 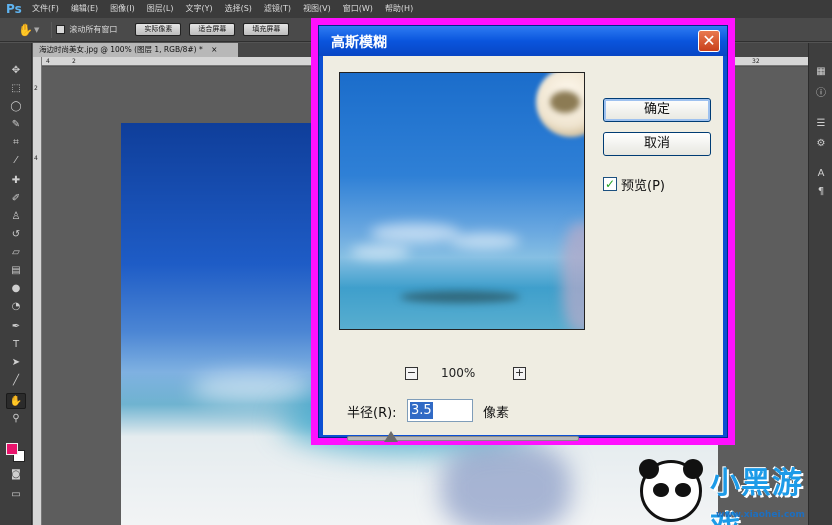 I want to click on tool-preset-dropdown-icon: ▼, so click(x=36, y=30).